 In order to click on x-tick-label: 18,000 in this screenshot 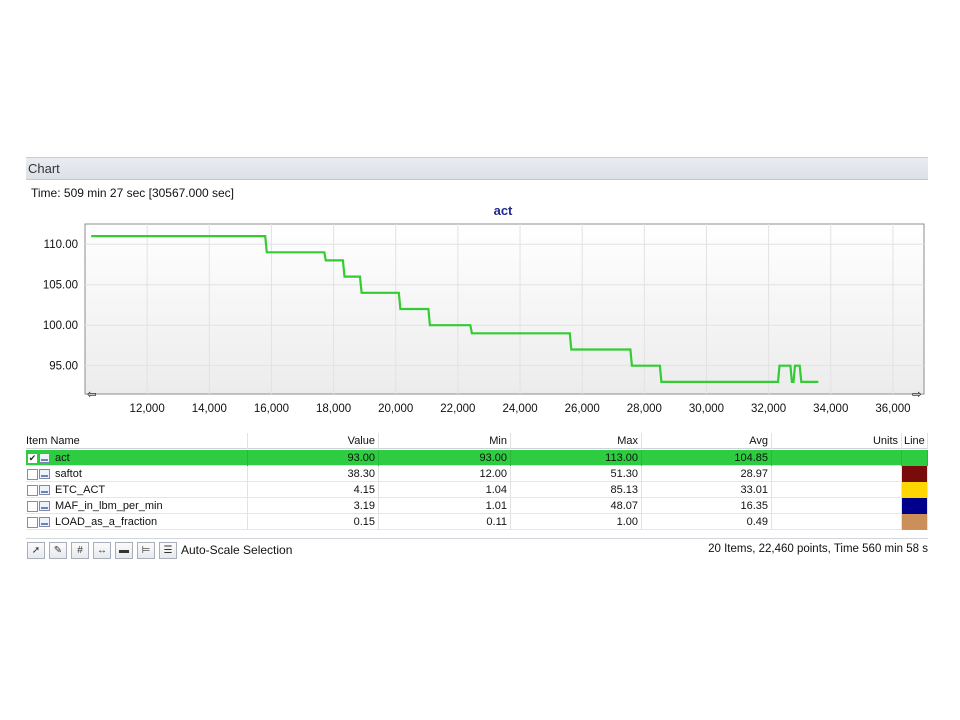, I will do `click(333, 409)`.